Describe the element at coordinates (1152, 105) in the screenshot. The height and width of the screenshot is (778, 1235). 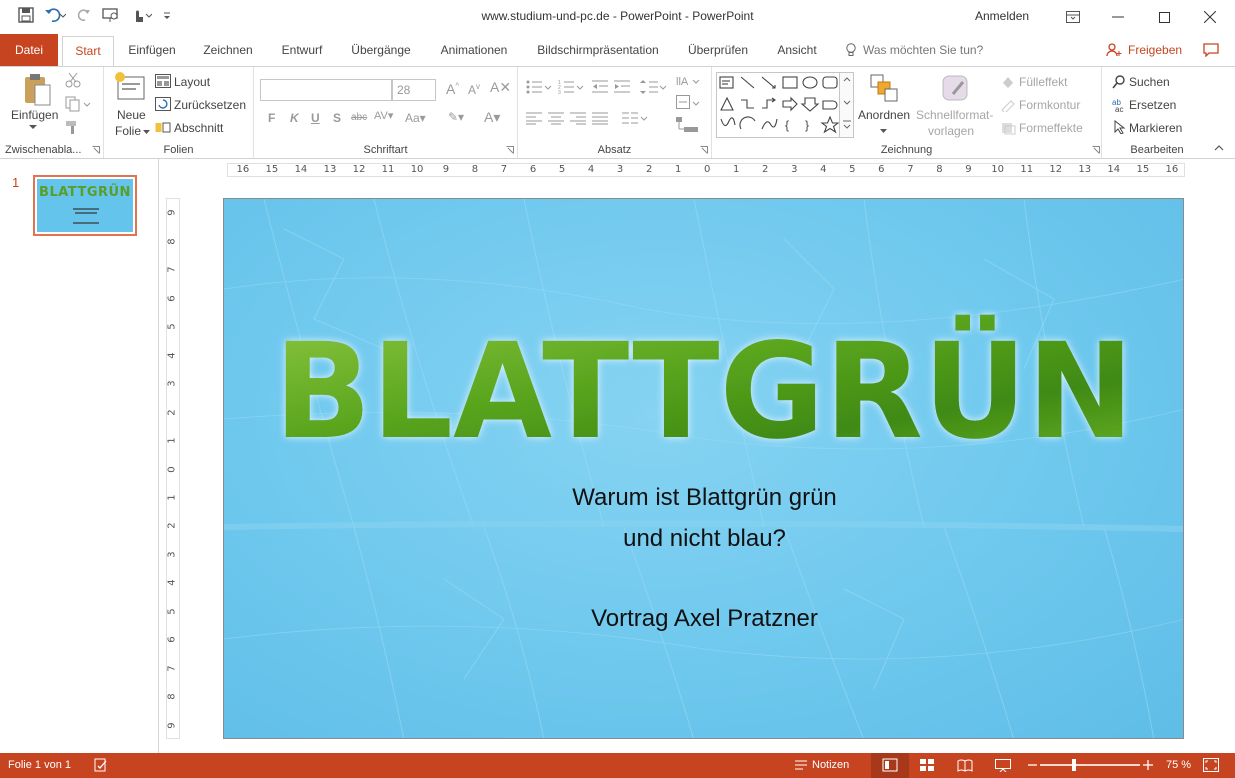
I see `replace-button: Ersetzen` at that location.